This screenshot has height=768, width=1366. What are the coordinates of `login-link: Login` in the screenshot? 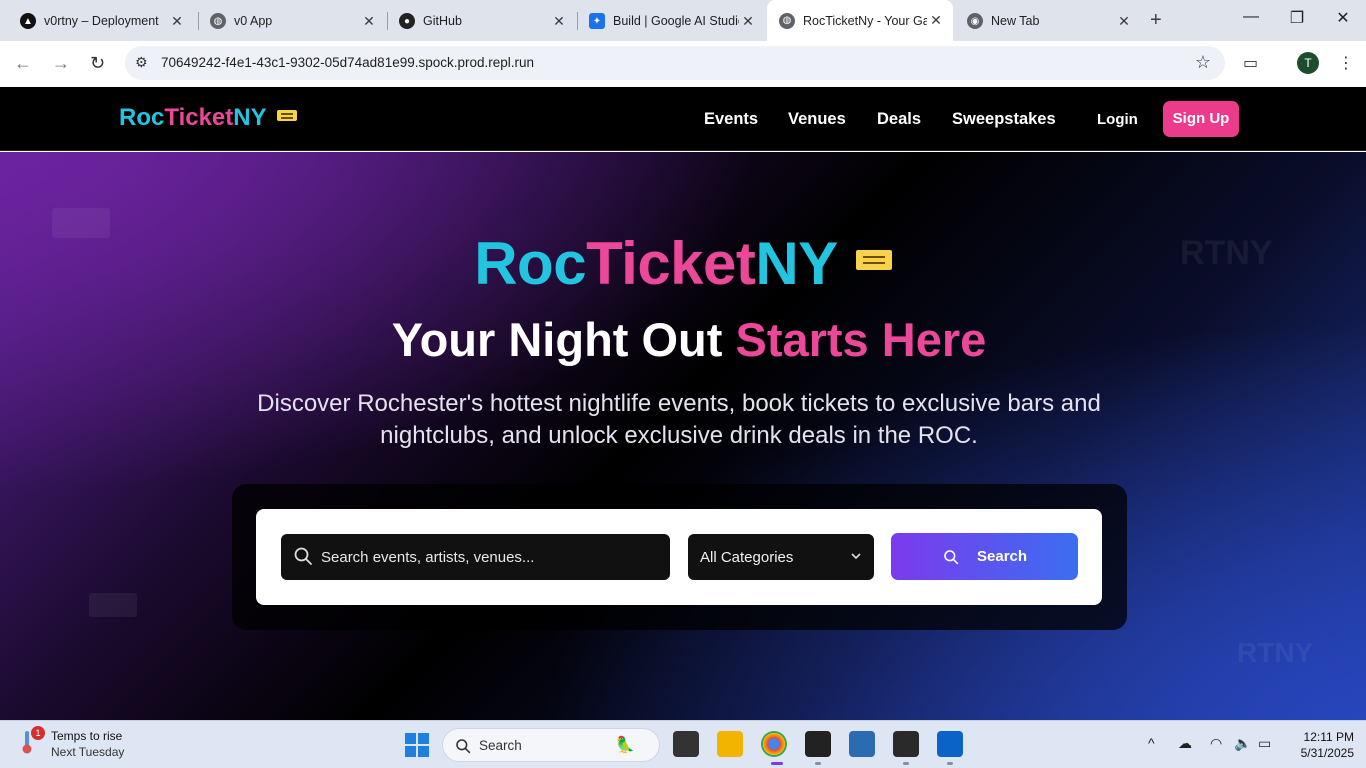 It's located at (1117, 119).